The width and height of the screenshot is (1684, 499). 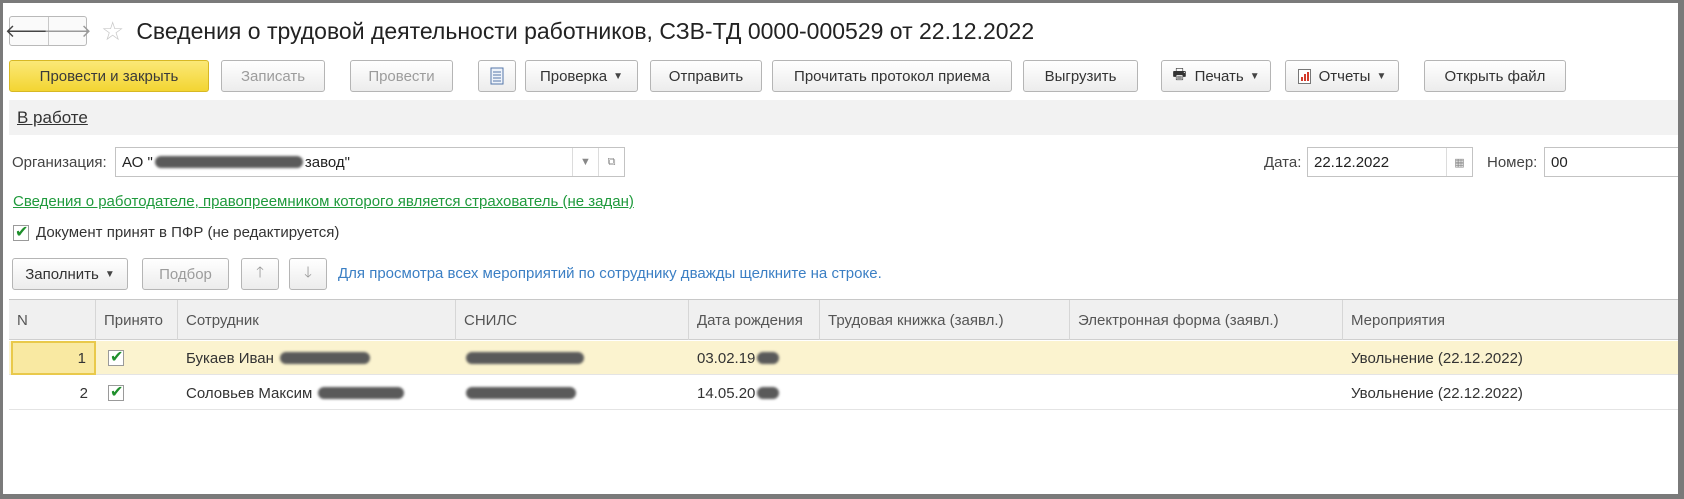 I want to click on column-header-birth-date: Дата рождения, so click(x=754, y=320).